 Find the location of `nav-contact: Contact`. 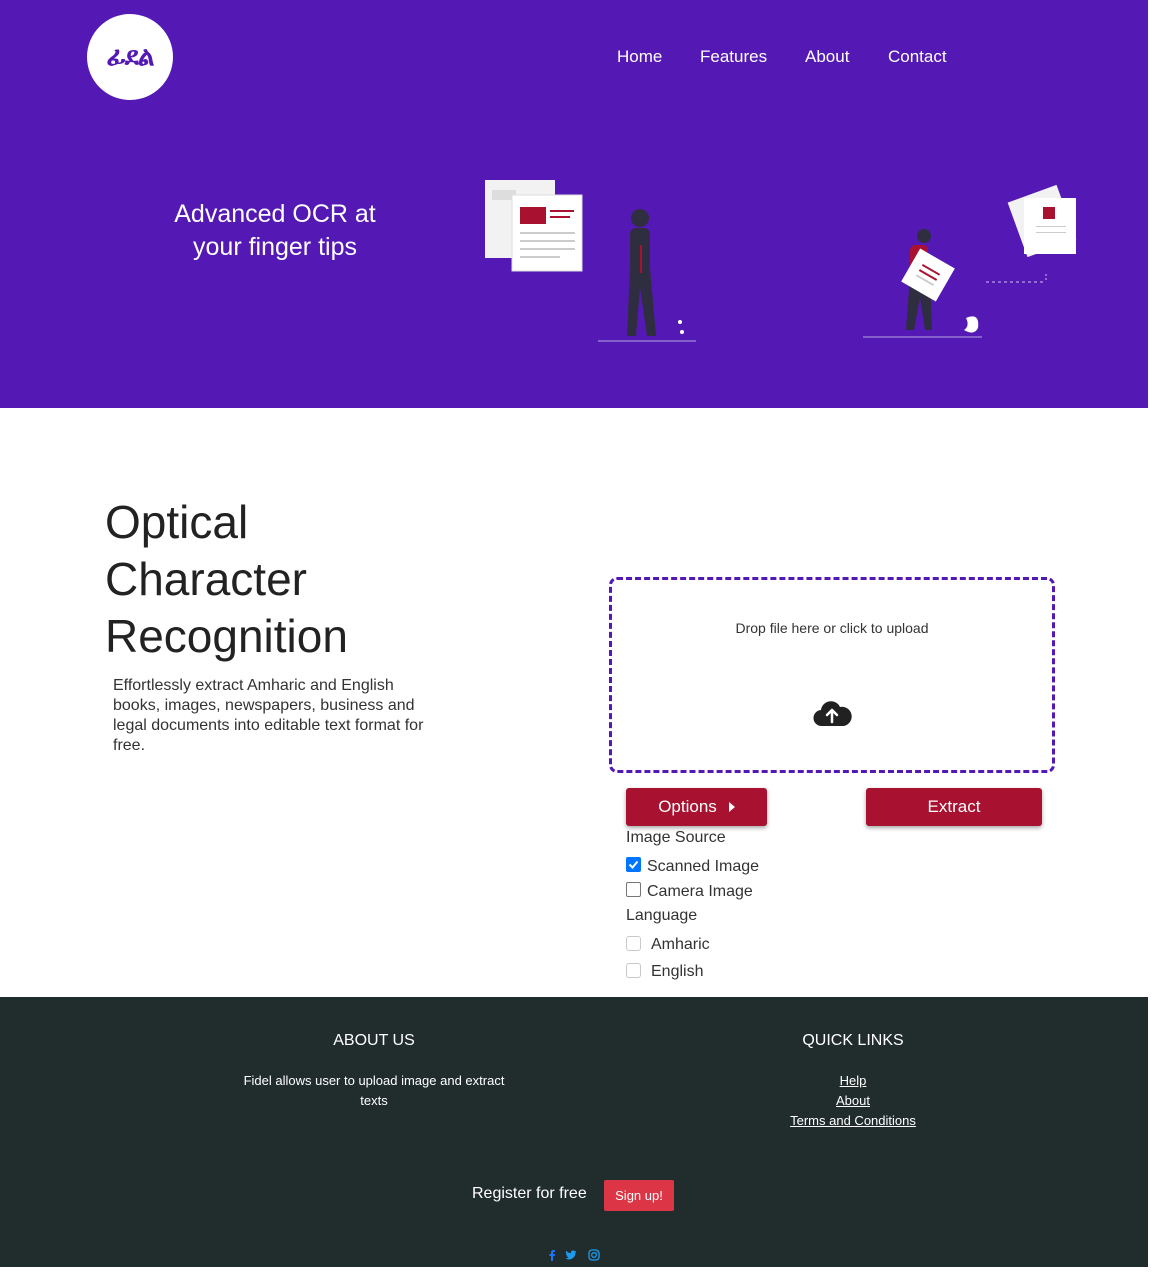

nav-contact: Contact is located at coordinates (917, 57).